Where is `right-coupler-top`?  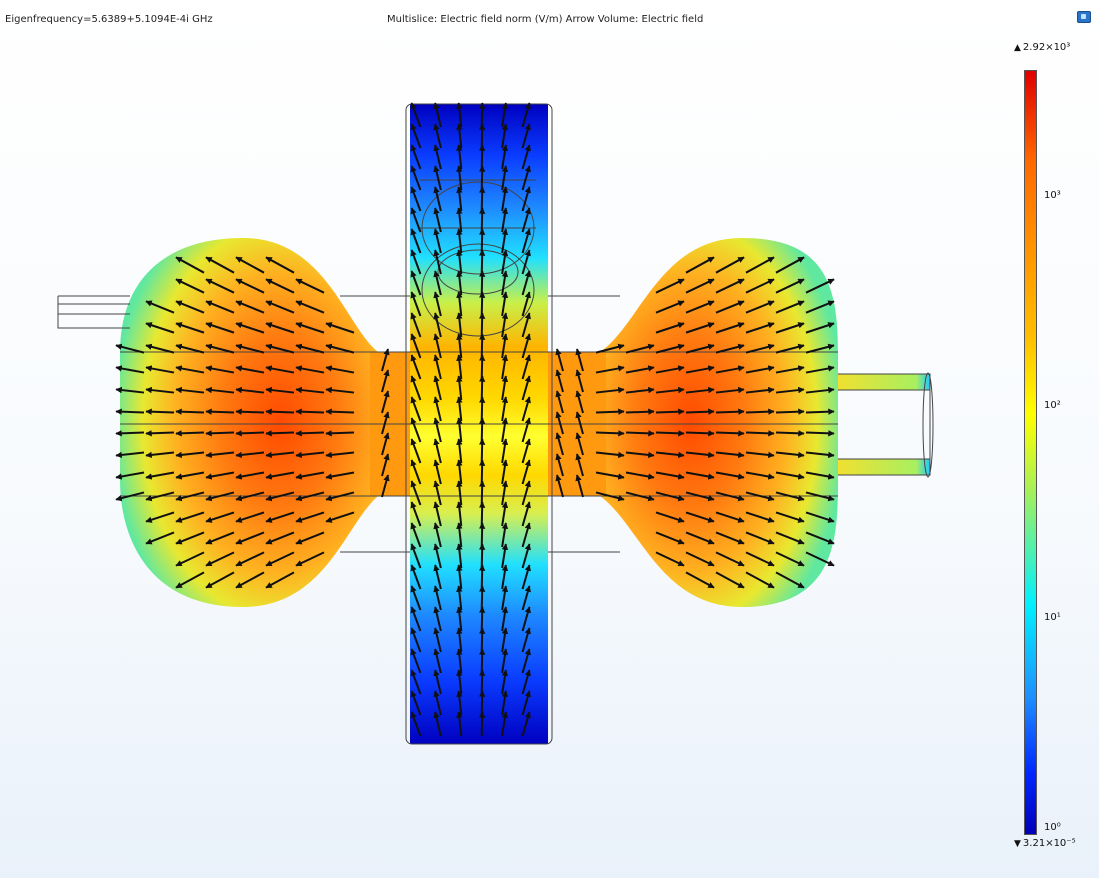 right-coupler-top is located at coordinates (884, 382).